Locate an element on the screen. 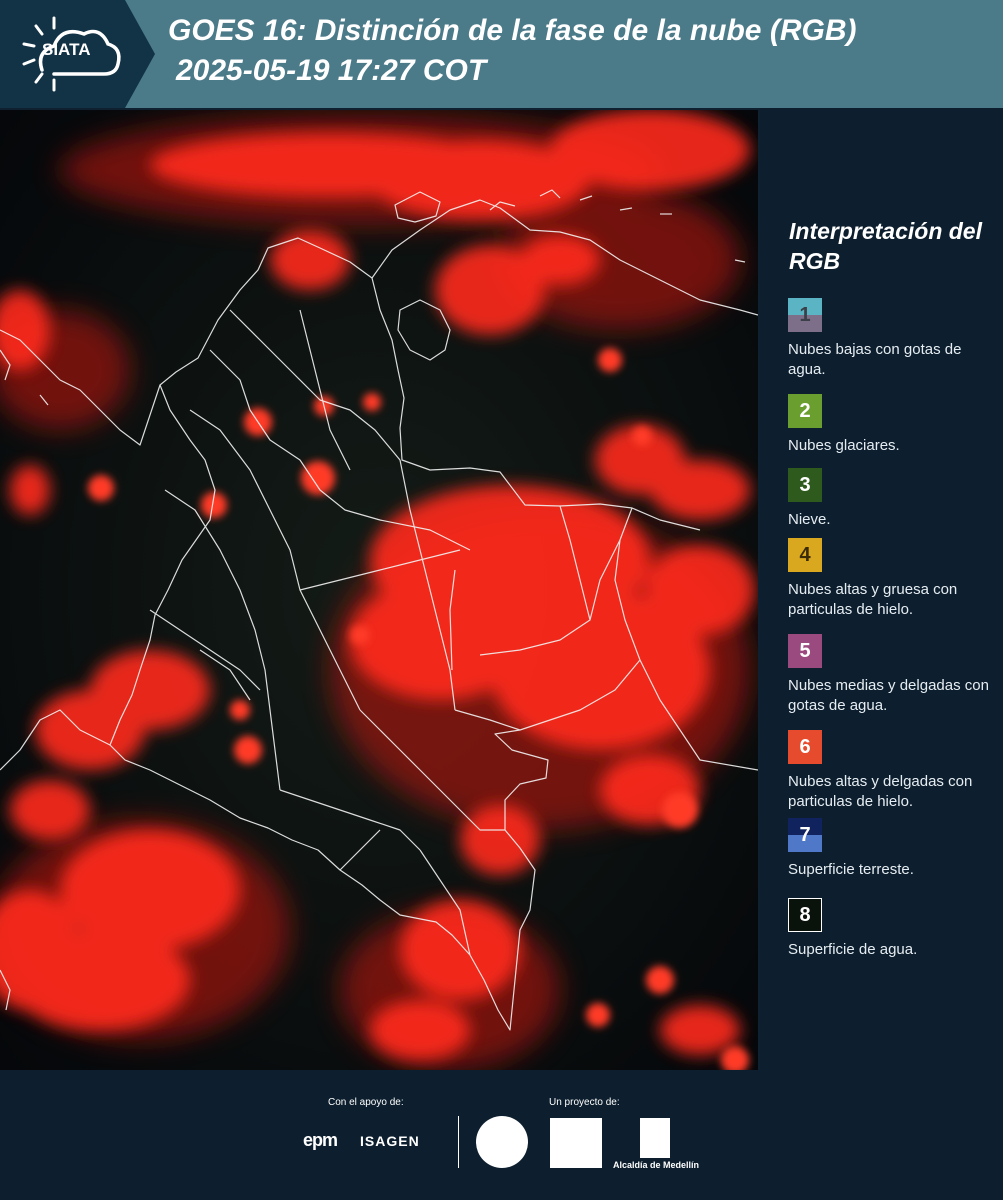  legend-number: 8 is located at coordinates (805, 914).